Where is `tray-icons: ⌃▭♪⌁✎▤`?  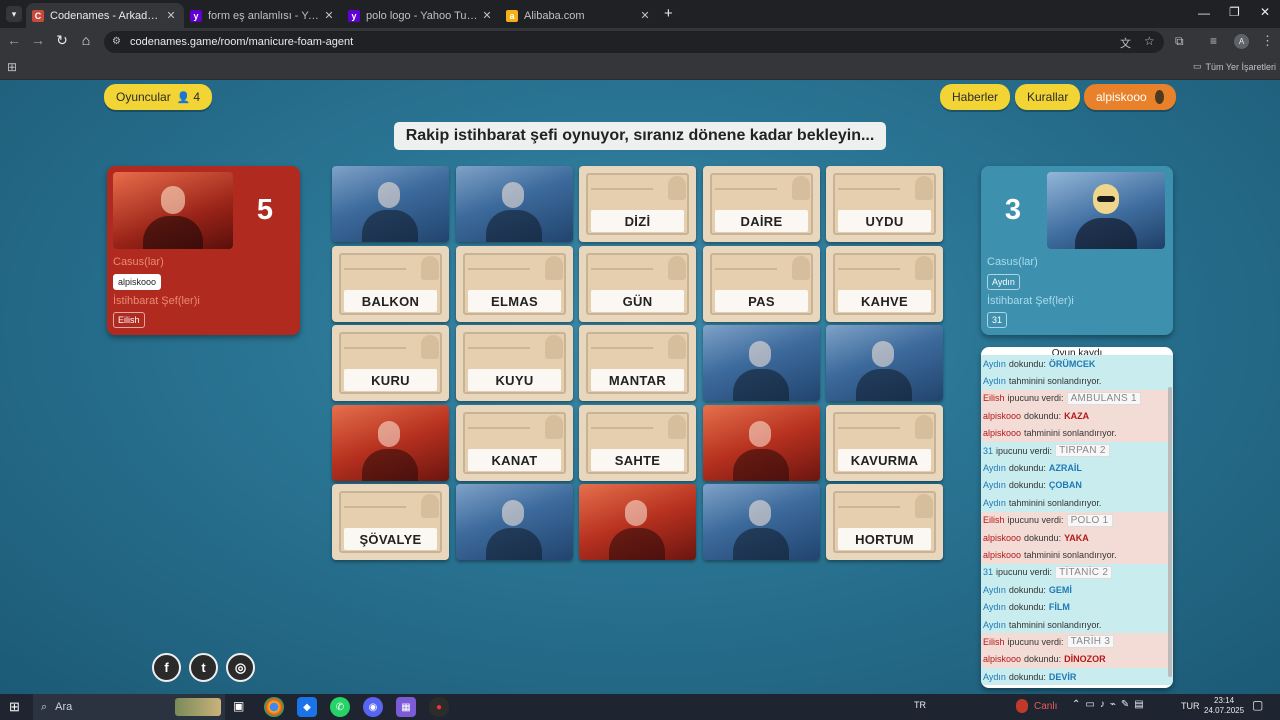
tray-icons: ⌃▭♪⌁✎▤ is located at coordinates (1110, 704).